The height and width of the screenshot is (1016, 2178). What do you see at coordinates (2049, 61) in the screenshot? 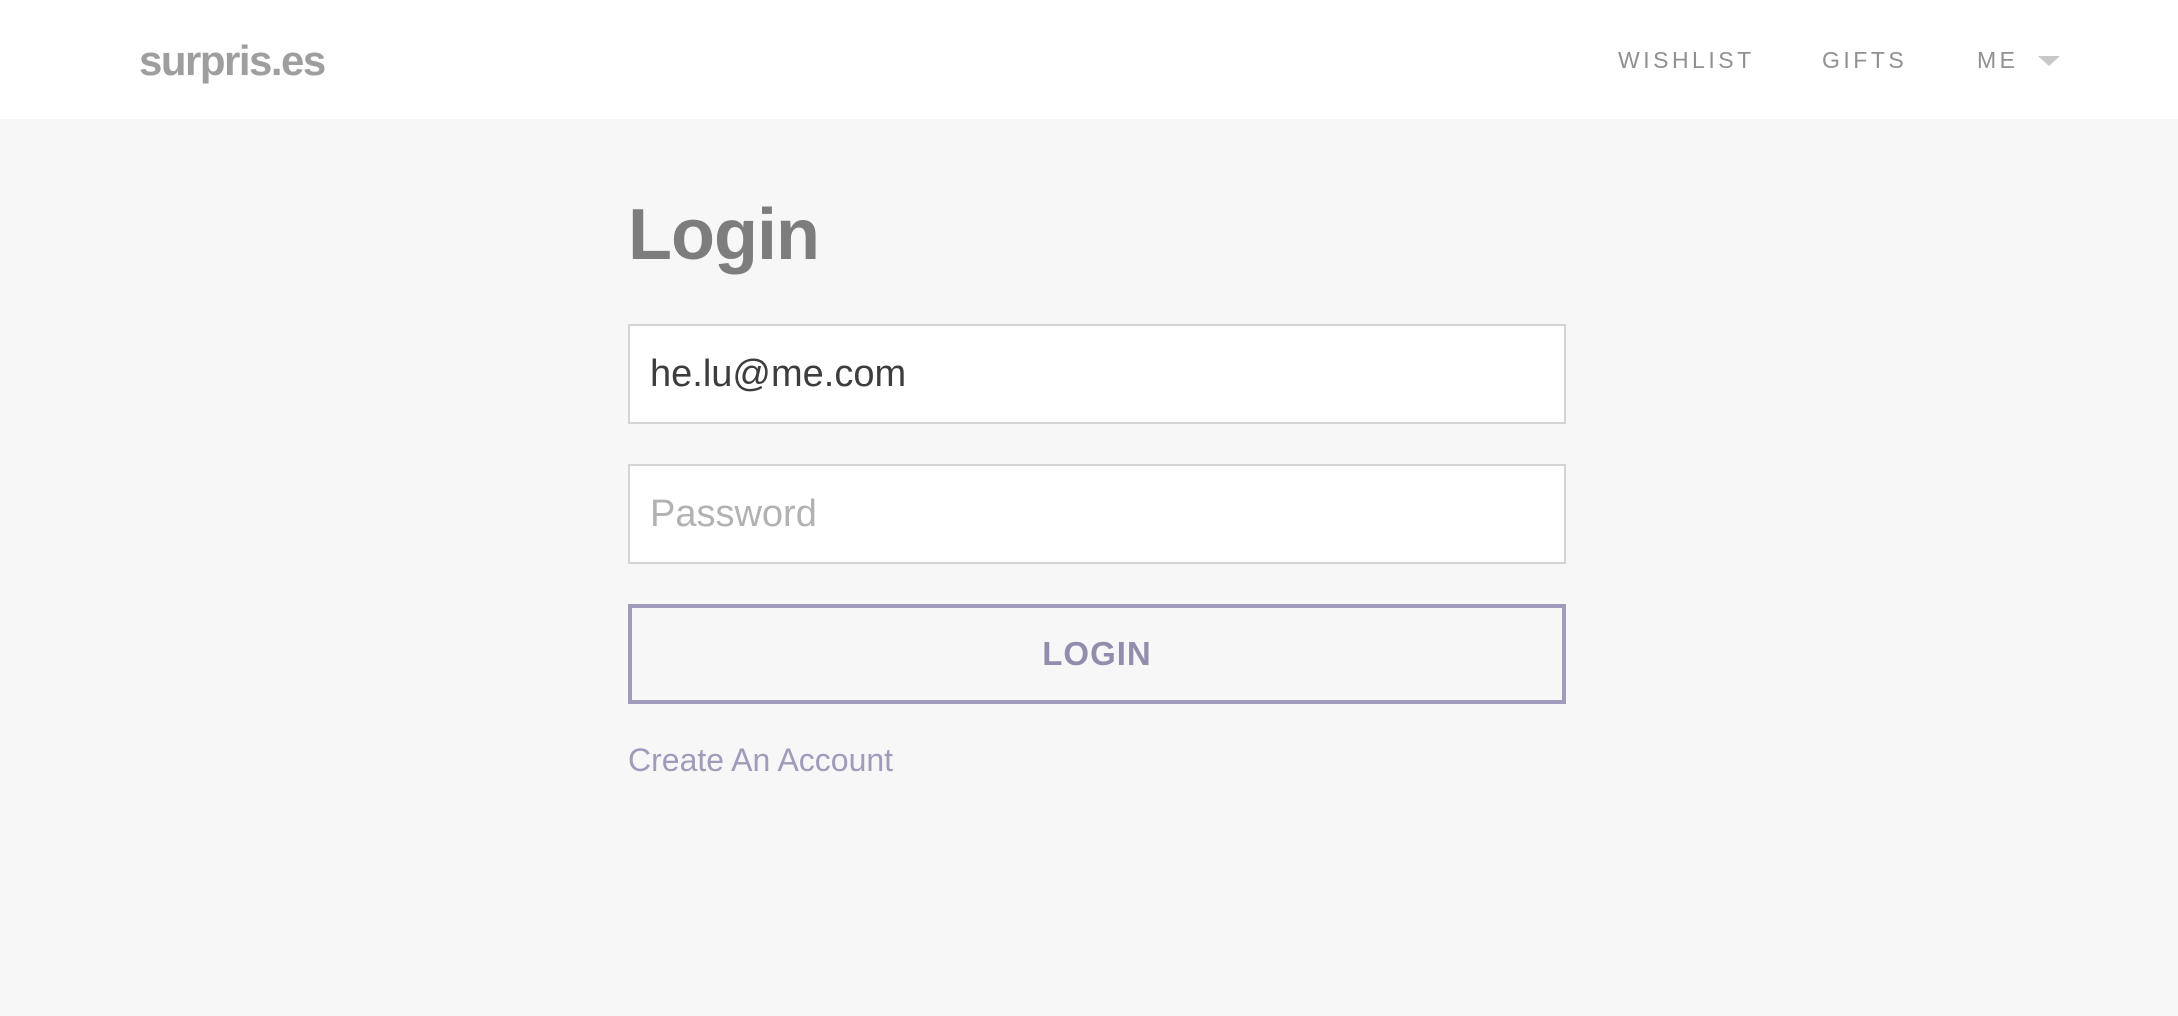
I see `chevron-down-icon` at bounding box center [2049, 61].